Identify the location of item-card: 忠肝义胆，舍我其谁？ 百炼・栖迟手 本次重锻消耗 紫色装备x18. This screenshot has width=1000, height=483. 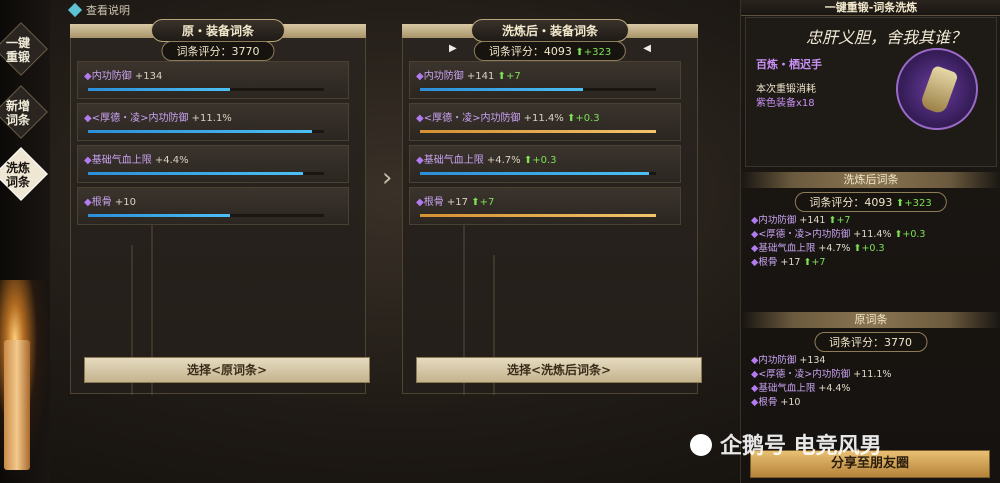
(871, 92).